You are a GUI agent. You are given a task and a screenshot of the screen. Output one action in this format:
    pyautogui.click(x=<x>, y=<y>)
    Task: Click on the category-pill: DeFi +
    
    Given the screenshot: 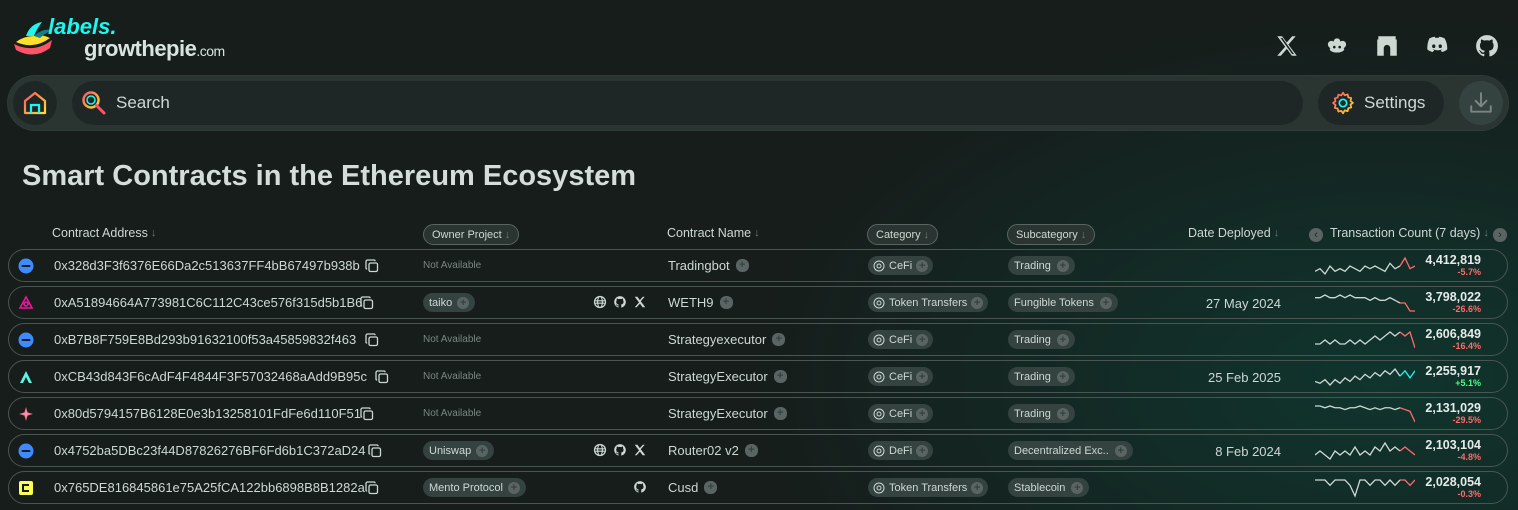 What is the action you would take?
    pyautogui.click(x=901, y=450)
    